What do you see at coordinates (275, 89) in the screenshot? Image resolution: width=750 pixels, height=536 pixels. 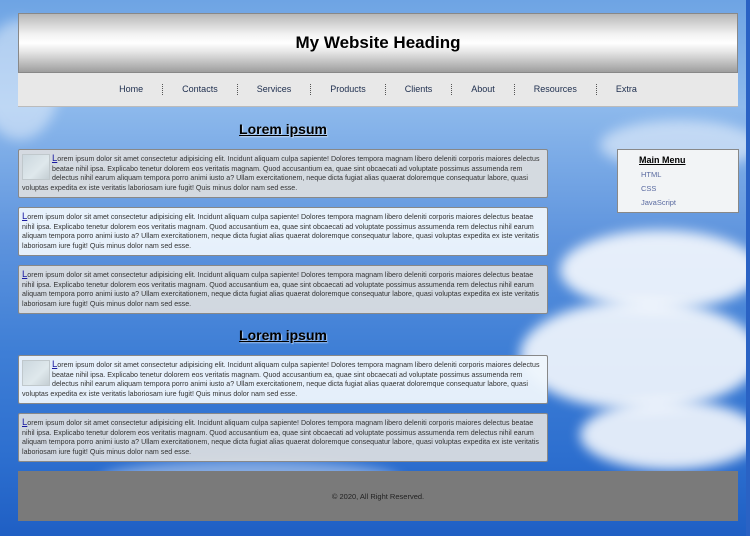 I see `nav-link-services: Services` at bounding box center [275, 89].